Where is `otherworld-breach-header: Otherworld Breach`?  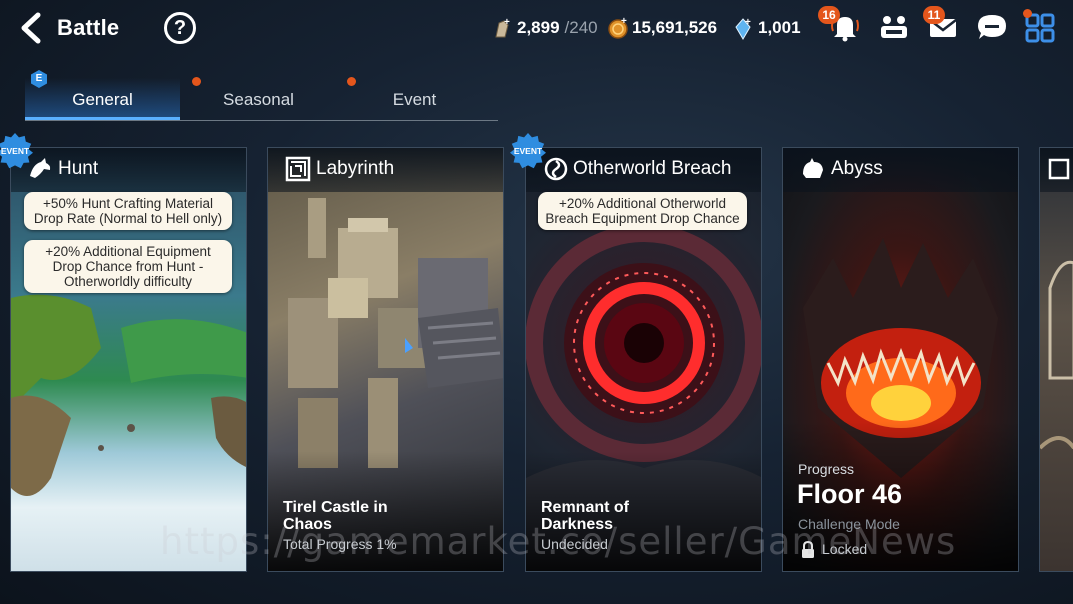
otherworld-breach-header: Otherworld Breach is located at coordinates (643, 170).